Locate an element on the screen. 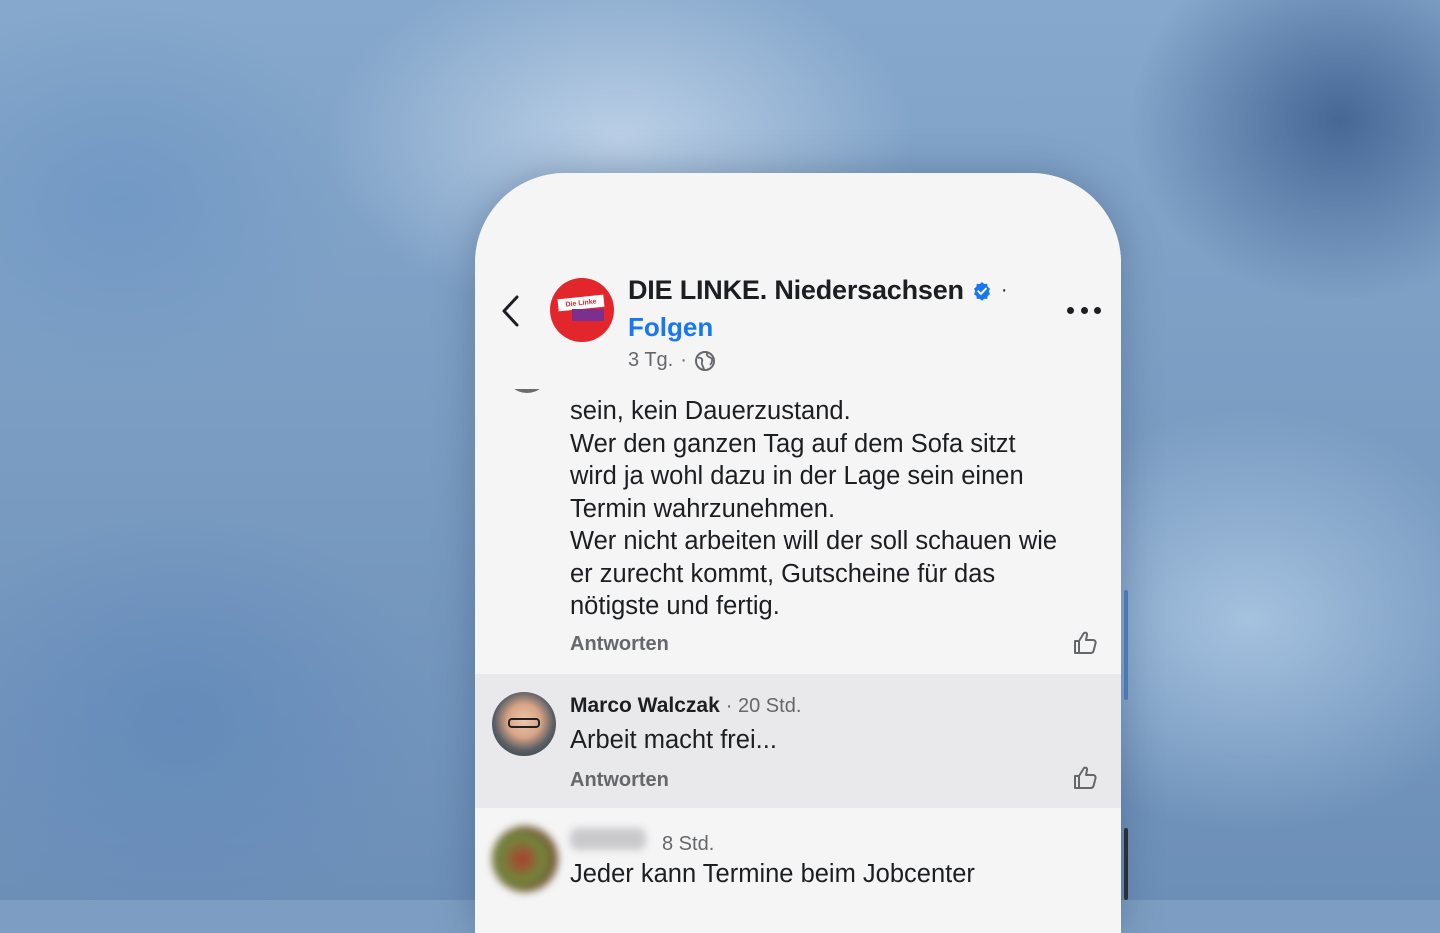 The height and width of the screenshot is (933, 1440). comment-line: Termin wahrzunehmen. is located at coordinates (703, 508).